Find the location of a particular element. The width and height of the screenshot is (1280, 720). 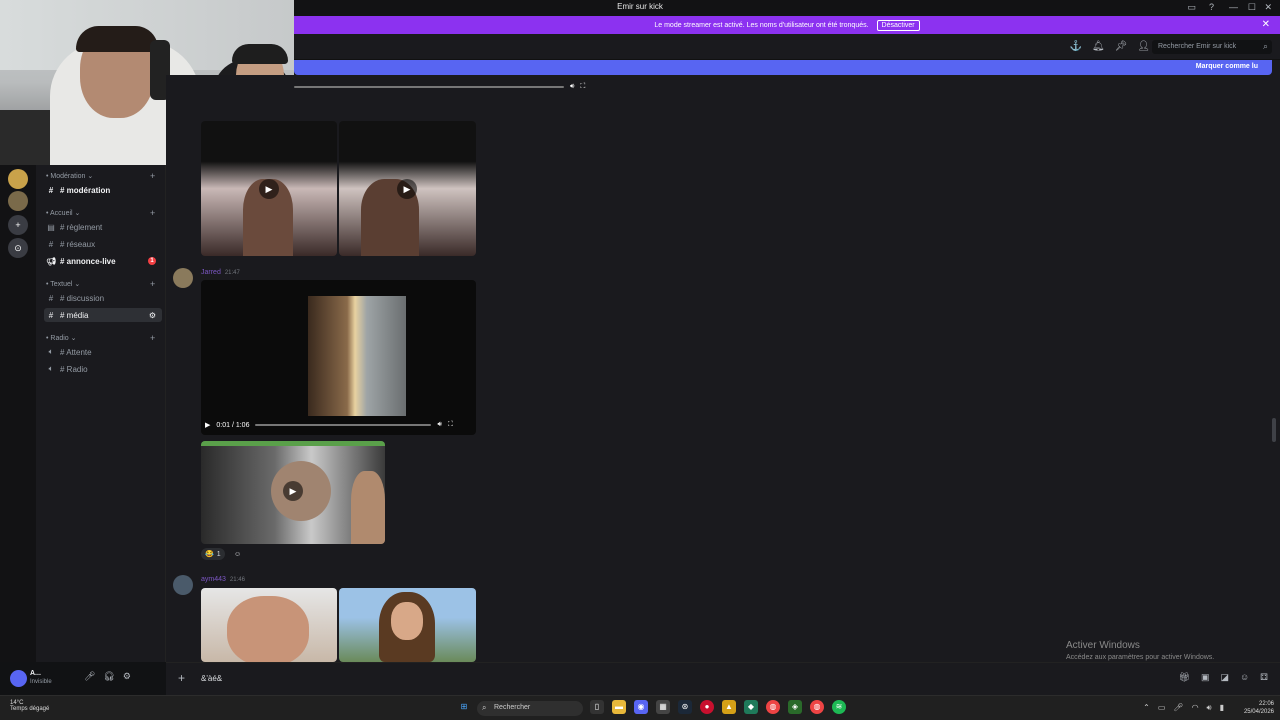

channel-attente: 🔈︎ # Attente is located at coordinates (103, 352).